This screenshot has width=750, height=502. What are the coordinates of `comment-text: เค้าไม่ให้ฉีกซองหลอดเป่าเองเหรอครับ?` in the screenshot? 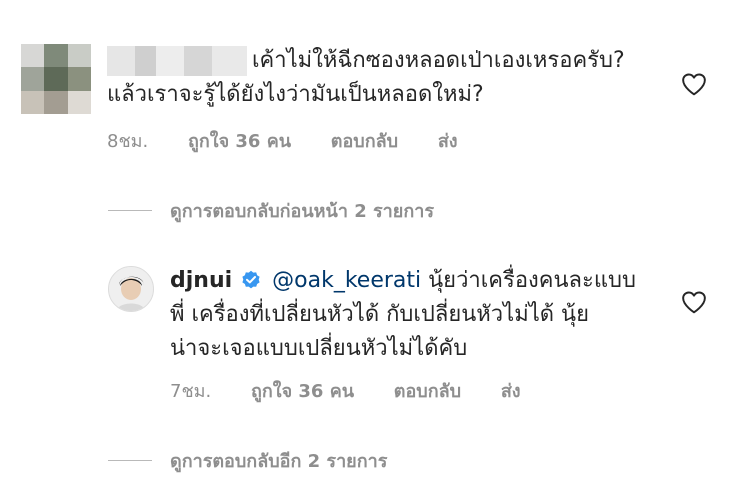 It's located at (462, 61).